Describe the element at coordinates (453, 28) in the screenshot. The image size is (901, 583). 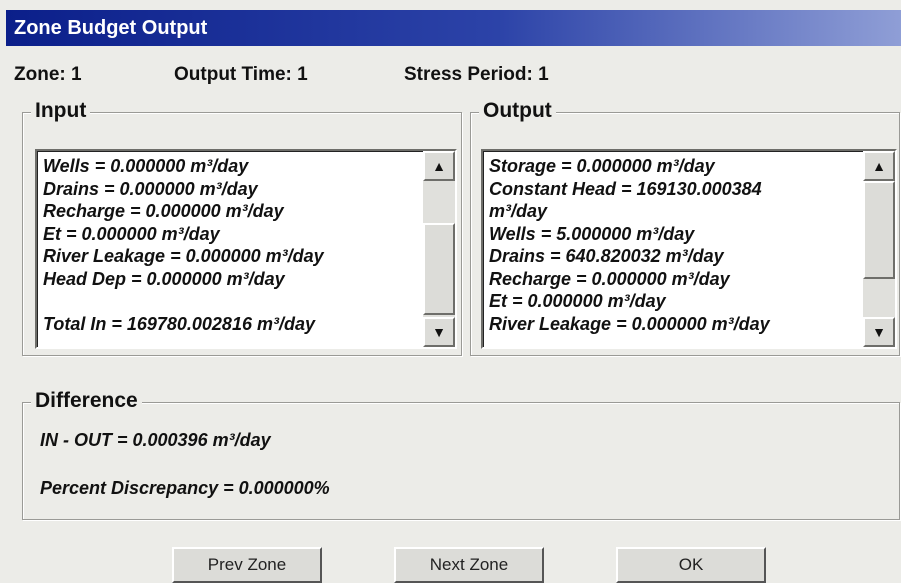
I see `window-title-bar: Zone Budget Output` at that location.